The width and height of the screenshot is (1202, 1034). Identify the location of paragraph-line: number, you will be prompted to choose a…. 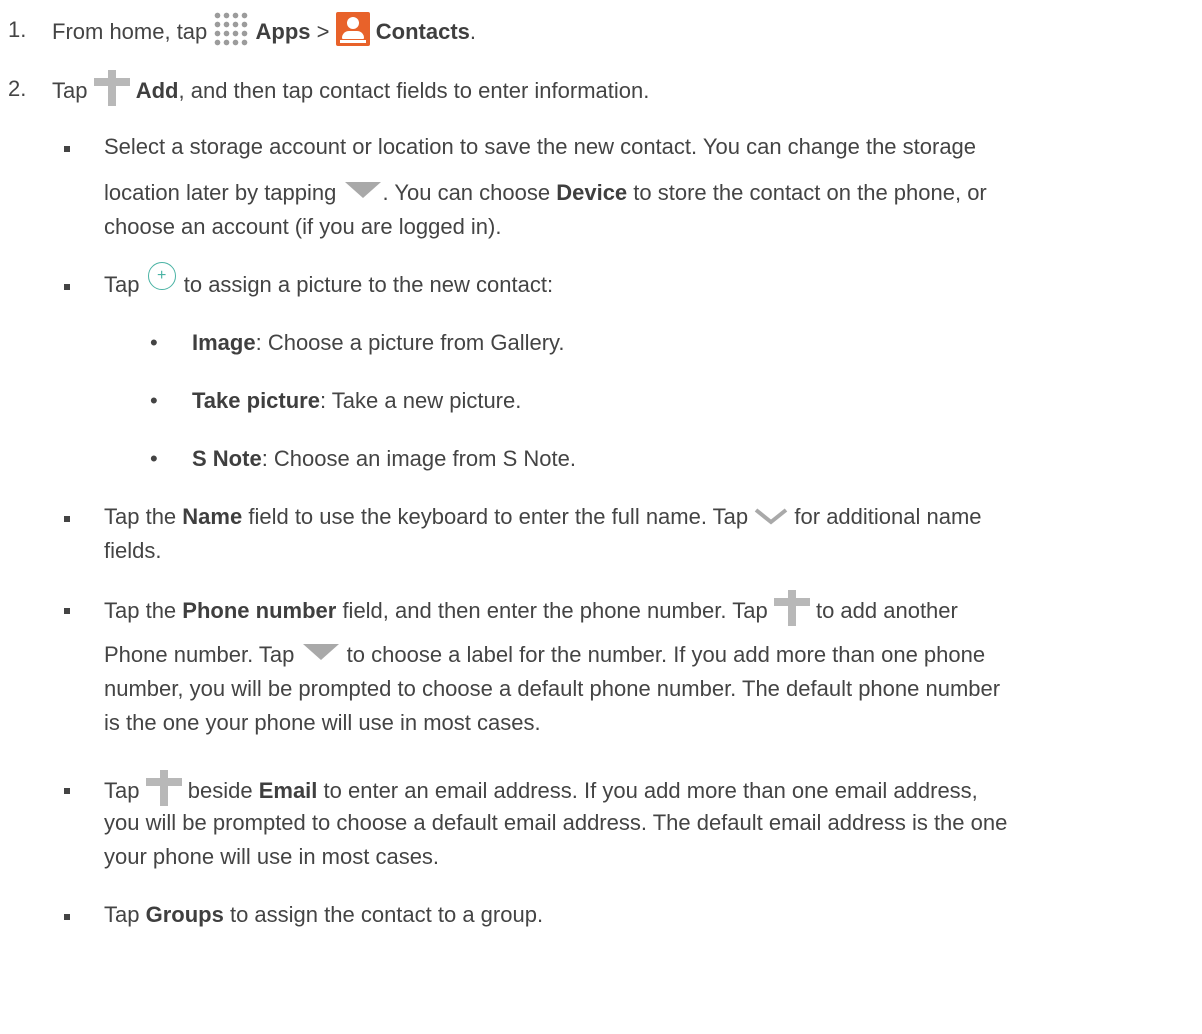
(552, 688).